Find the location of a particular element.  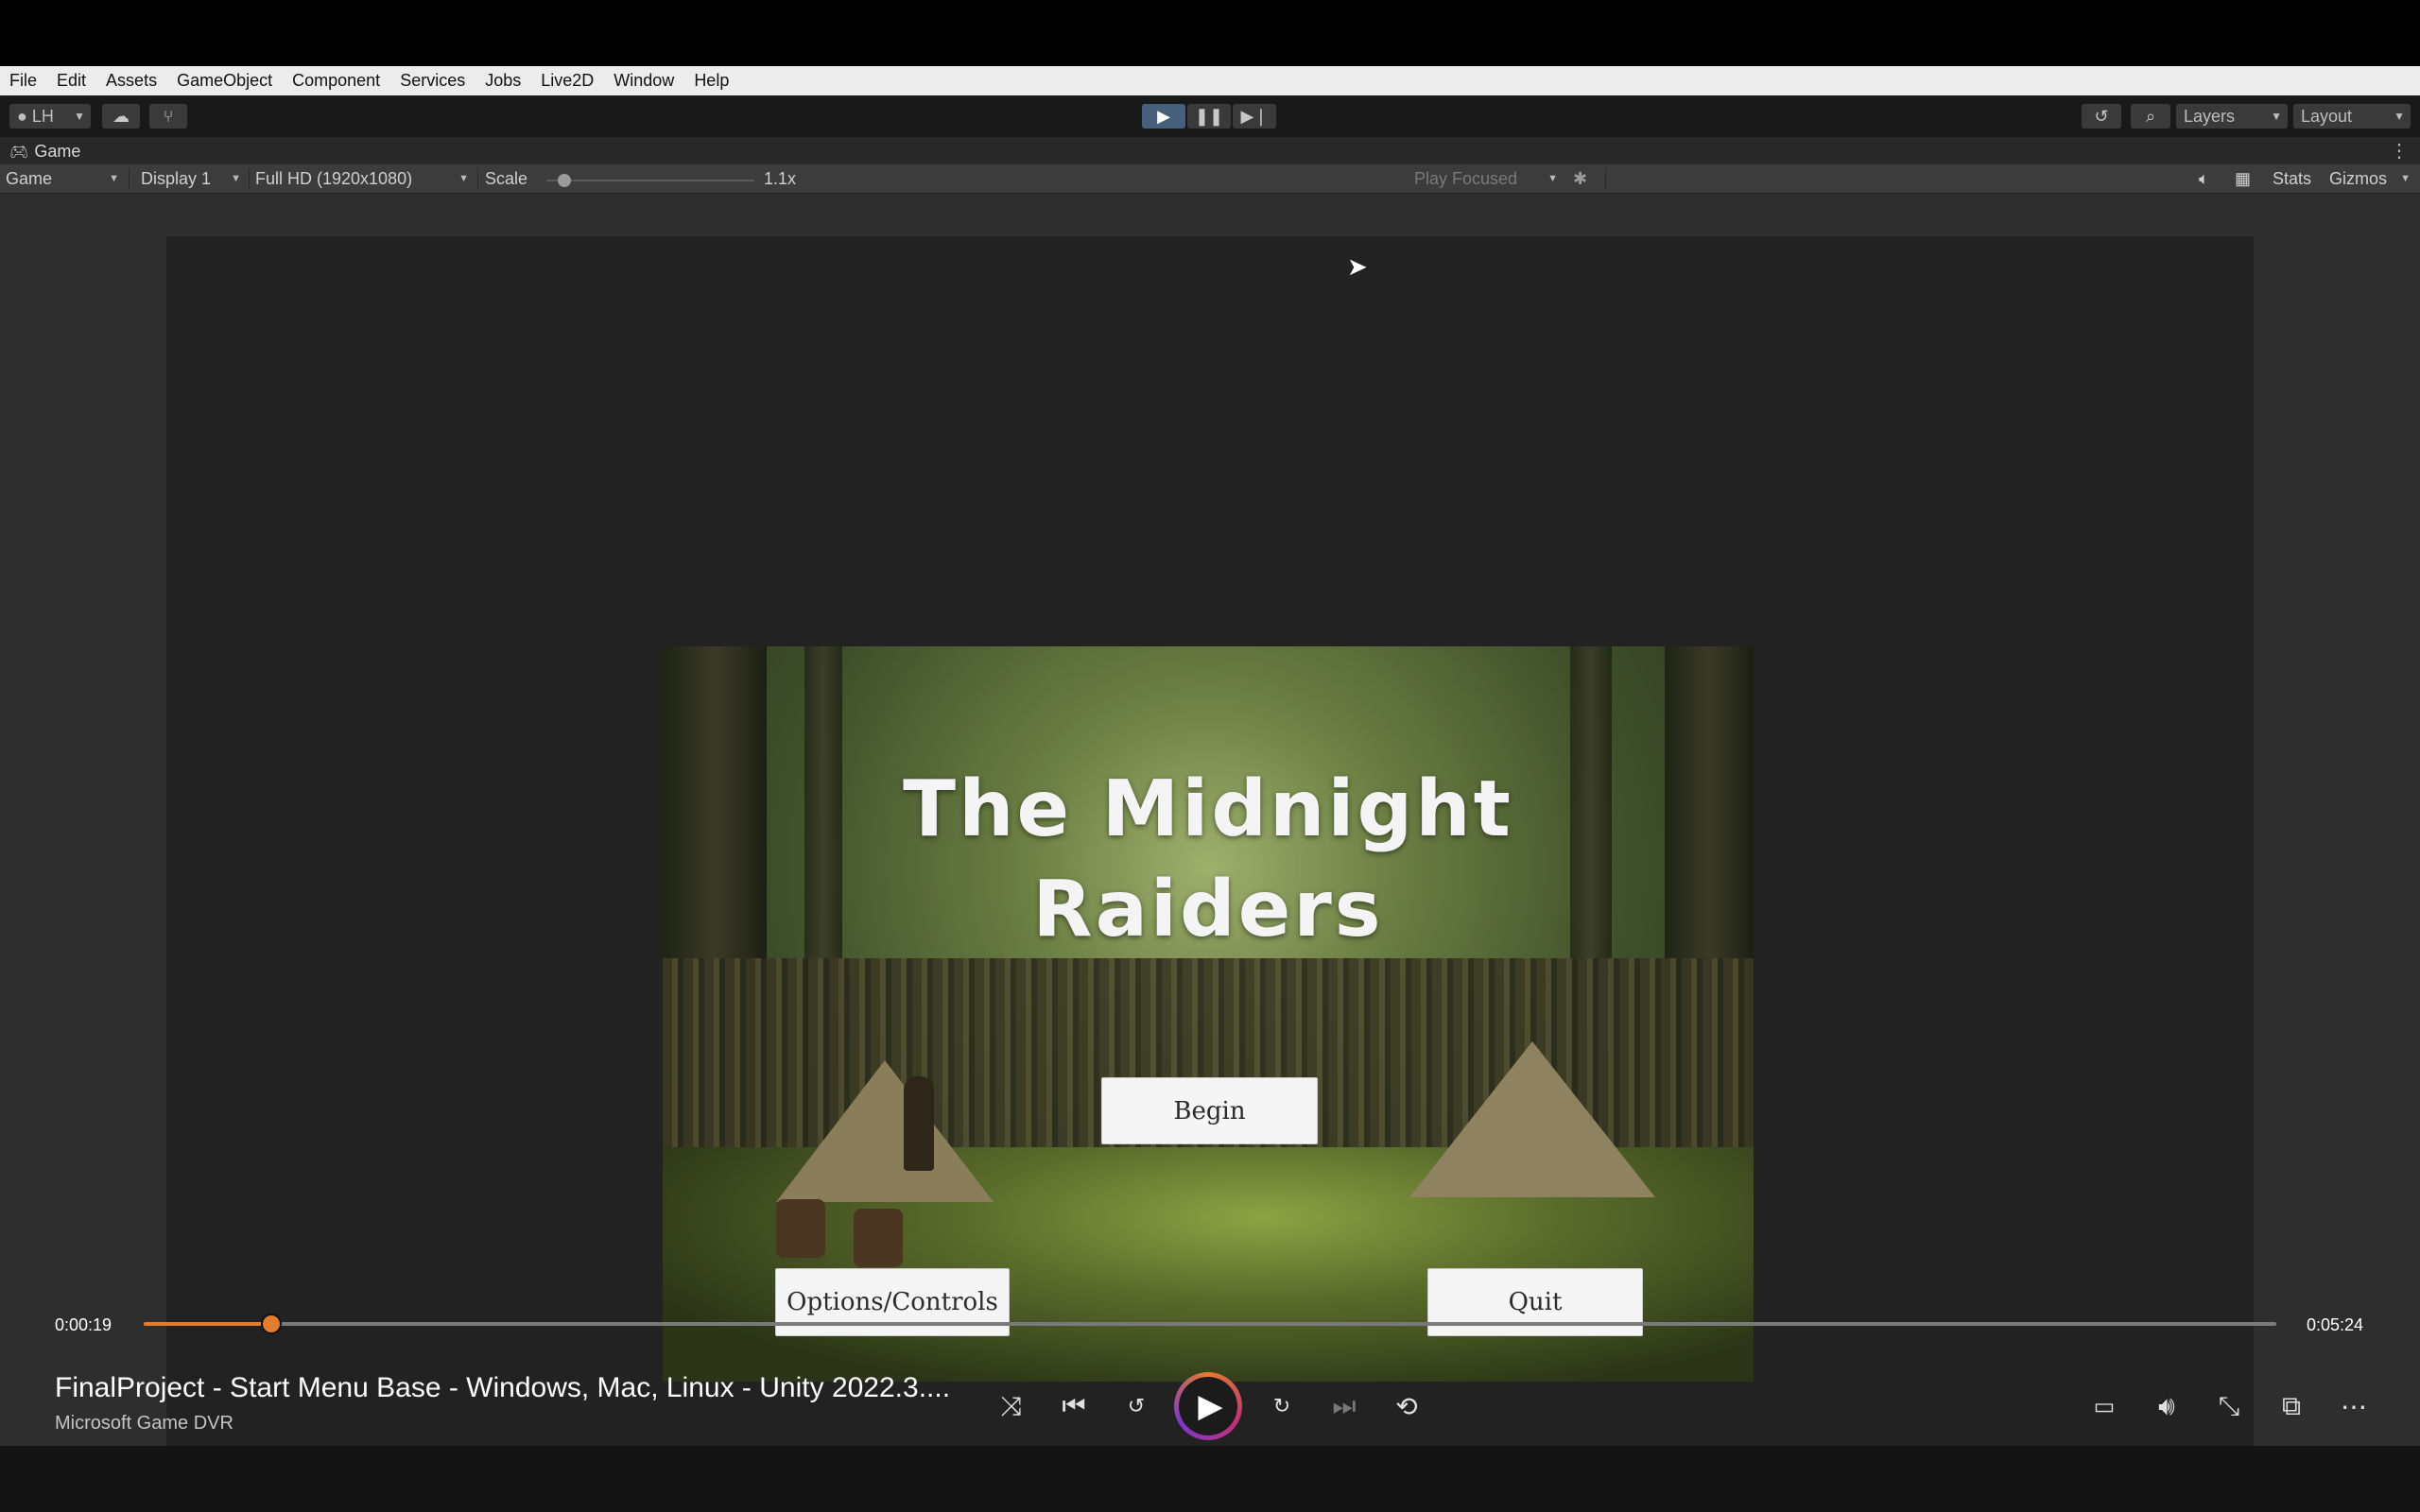

menu-live2d: Live2D is located at coordinates (568, 81).